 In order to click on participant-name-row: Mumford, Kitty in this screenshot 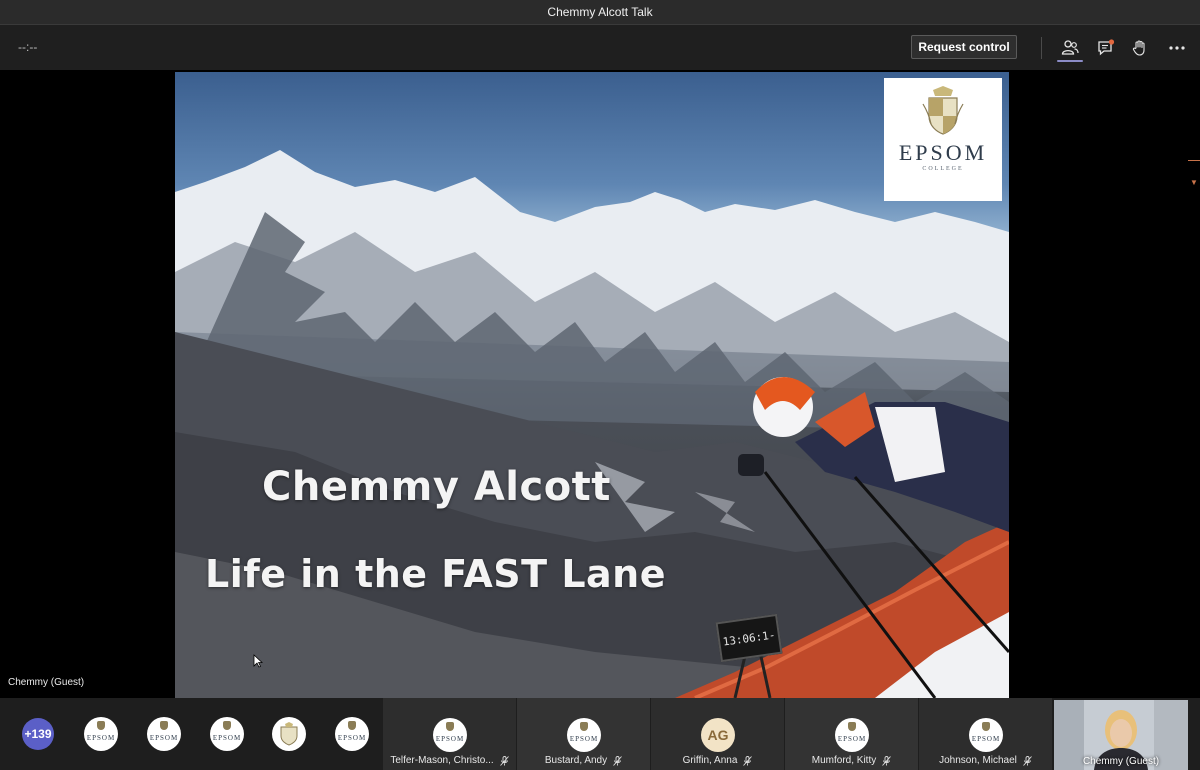, I will do `click(851, 760)`.